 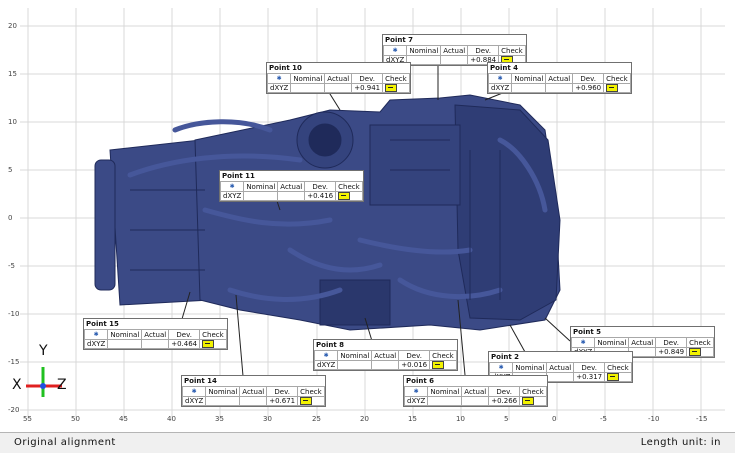 What do you see at coordinates (102, 324) in the screenshot?
I see `callout-title: Point 15` at bounding box center [102, 324].